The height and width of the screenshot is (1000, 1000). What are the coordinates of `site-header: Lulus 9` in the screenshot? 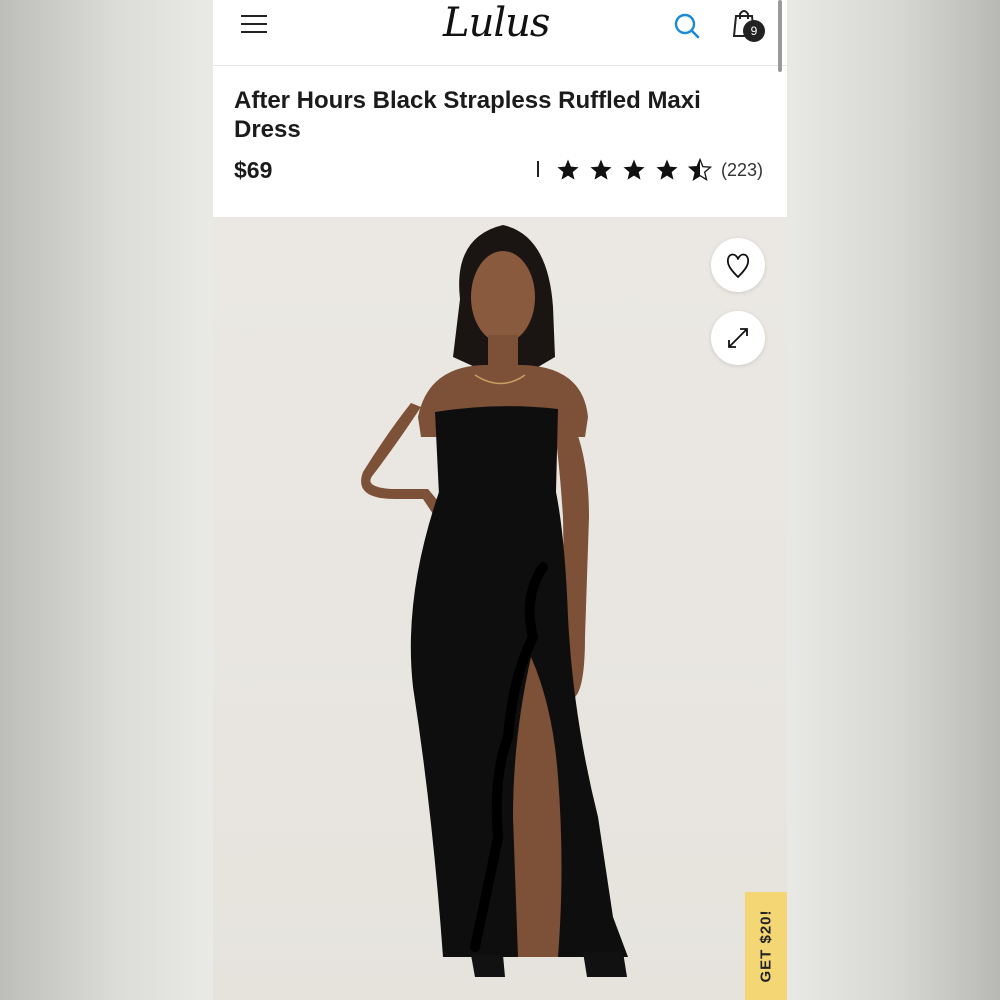 It's located at (500, 33).